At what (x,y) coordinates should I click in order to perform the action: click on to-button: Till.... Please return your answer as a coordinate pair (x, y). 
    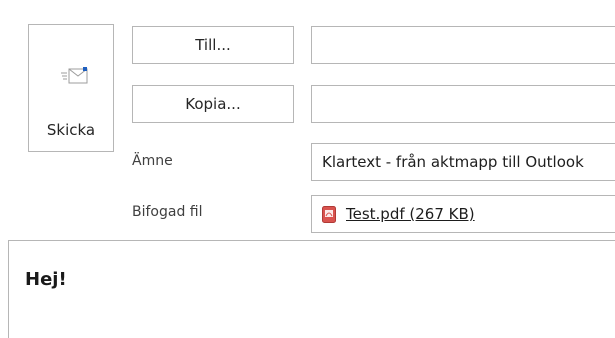
    Looking at the image, I should click on (213, 45).